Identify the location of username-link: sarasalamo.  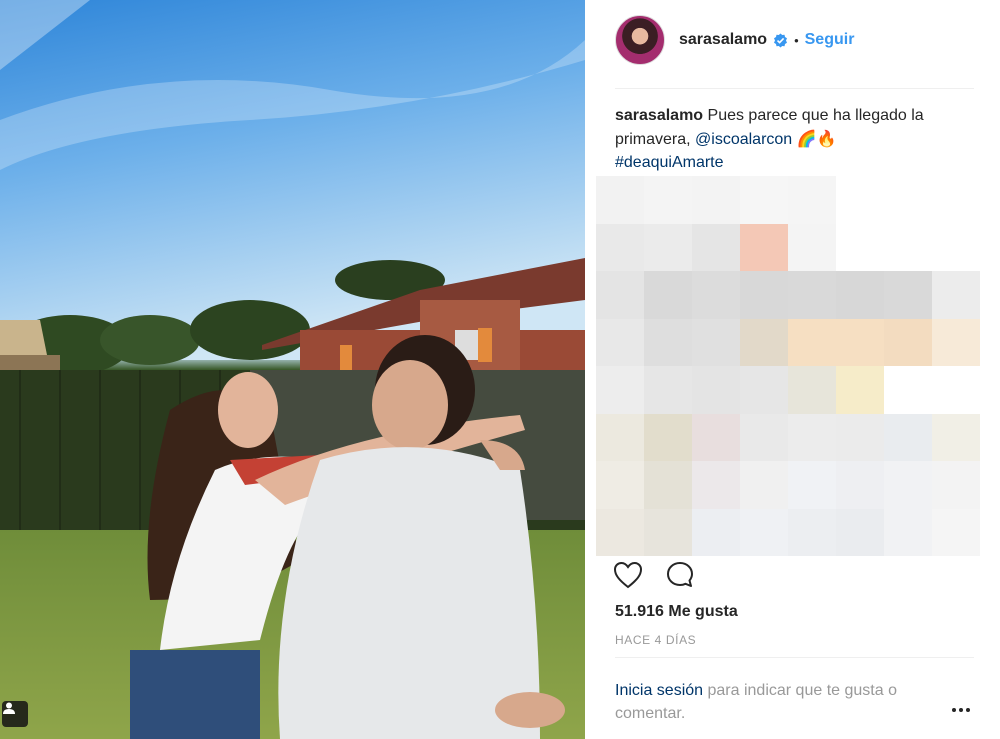
(723, 40).